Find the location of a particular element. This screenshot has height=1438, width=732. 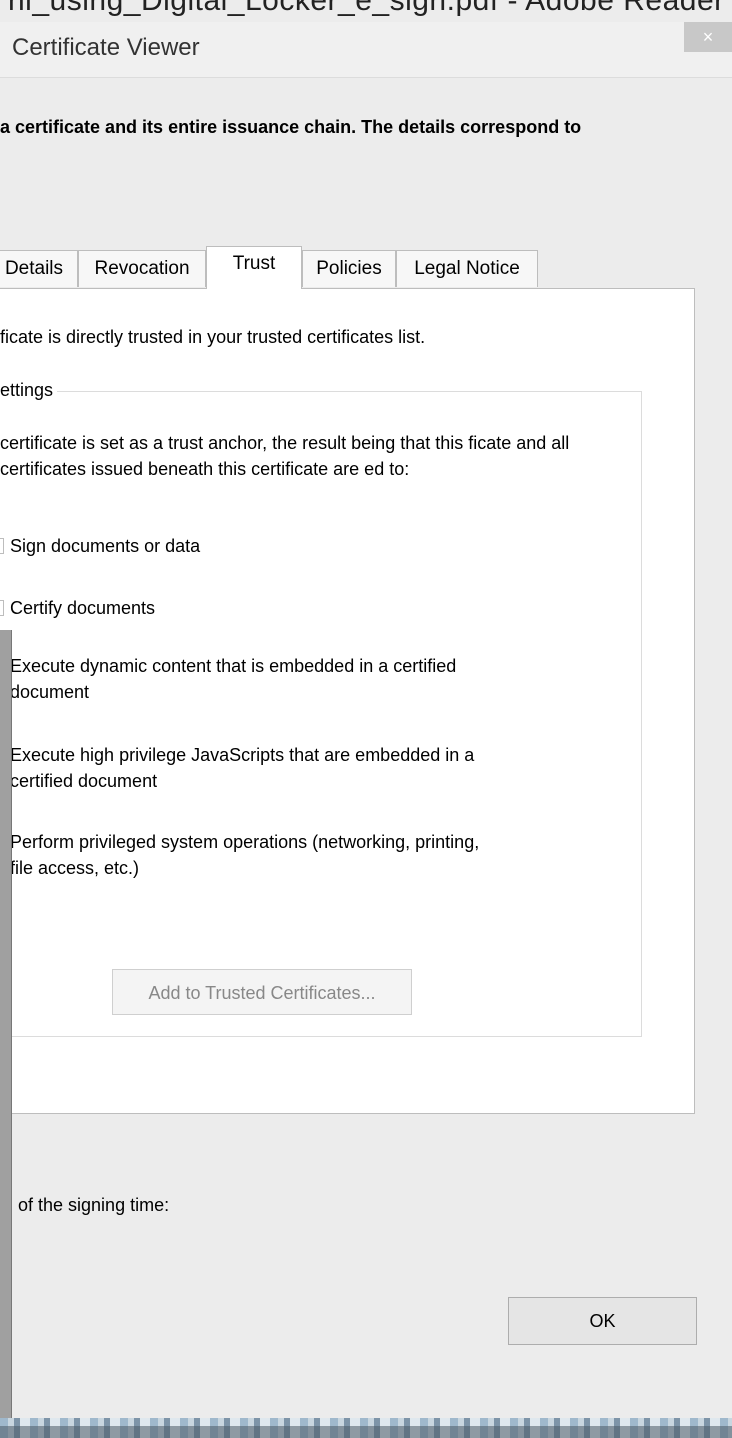

permission-label: Certify documents is located at coordinates (83, 608).